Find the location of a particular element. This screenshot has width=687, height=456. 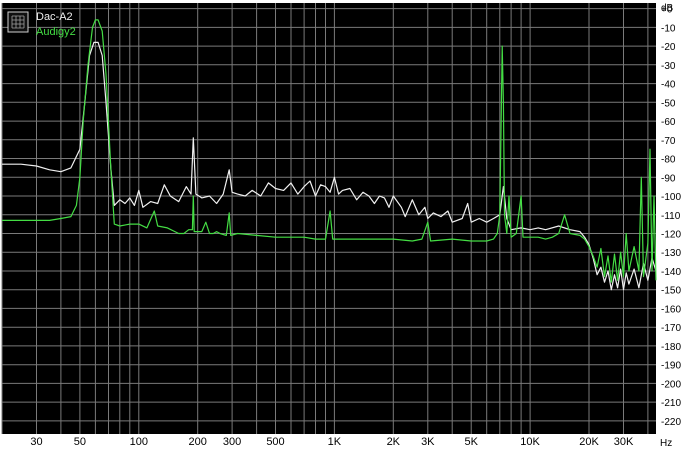

y-tick-label: -200 is located at coordinates (671, 384).